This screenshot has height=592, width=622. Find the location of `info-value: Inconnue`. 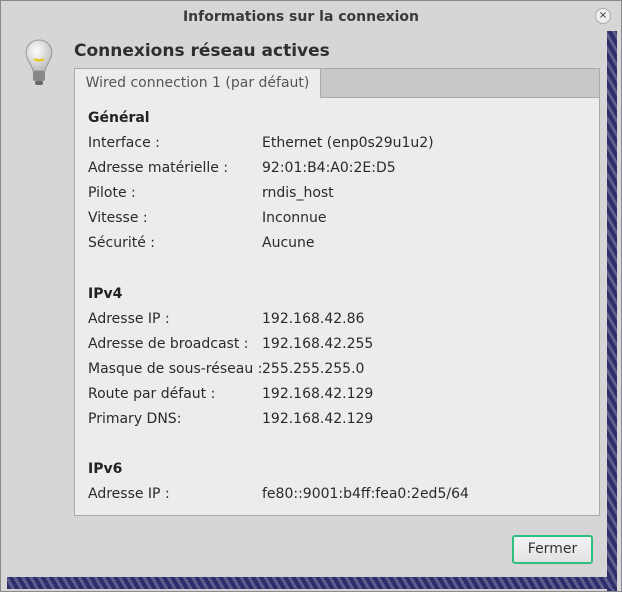

info-value: Inconnue is located at coordinates (294, 218).